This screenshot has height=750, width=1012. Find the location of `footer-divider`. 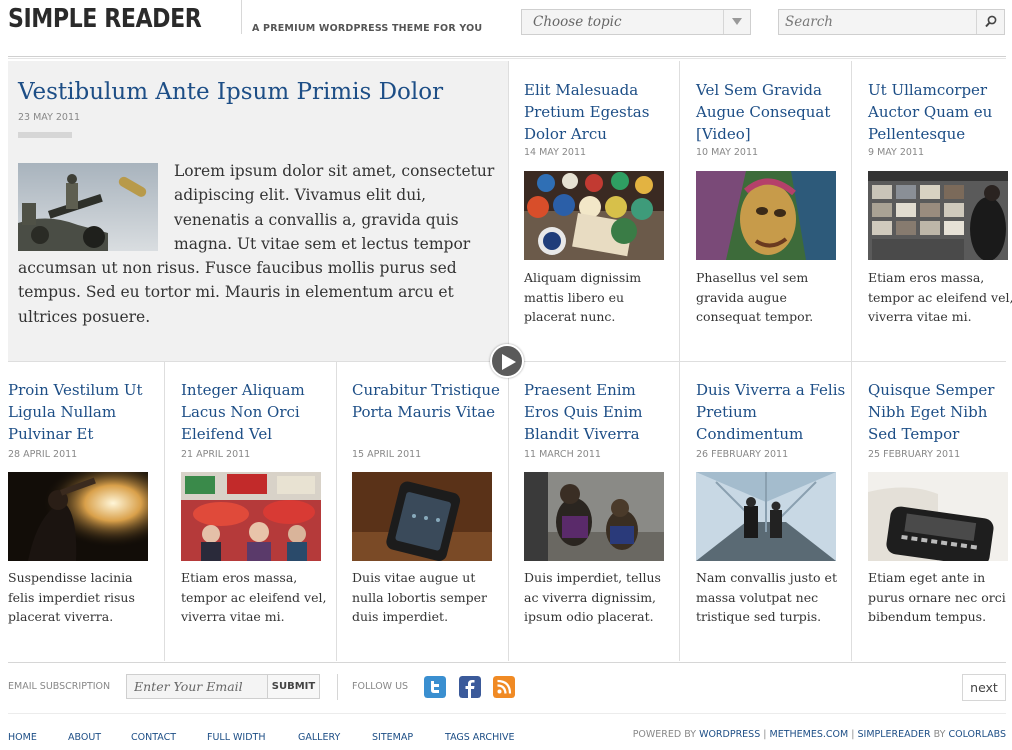

footer-divider is located at coordinates (337, 687).